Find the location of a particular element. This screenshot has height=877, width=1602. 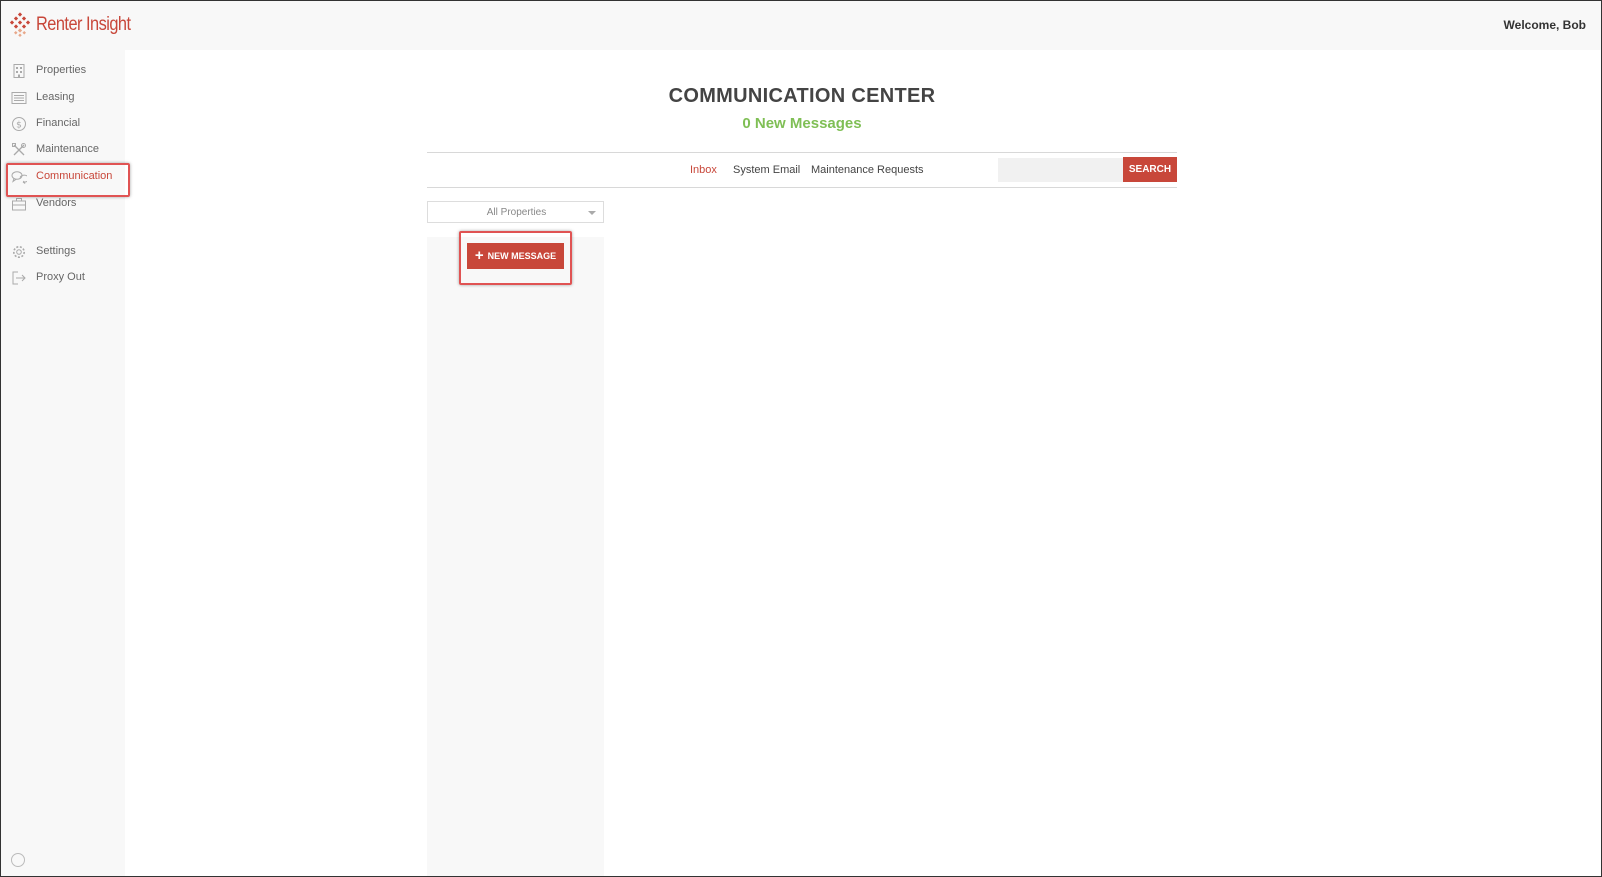

sidebar-item-label: Proxy Out is located at coordinates (60, 277).